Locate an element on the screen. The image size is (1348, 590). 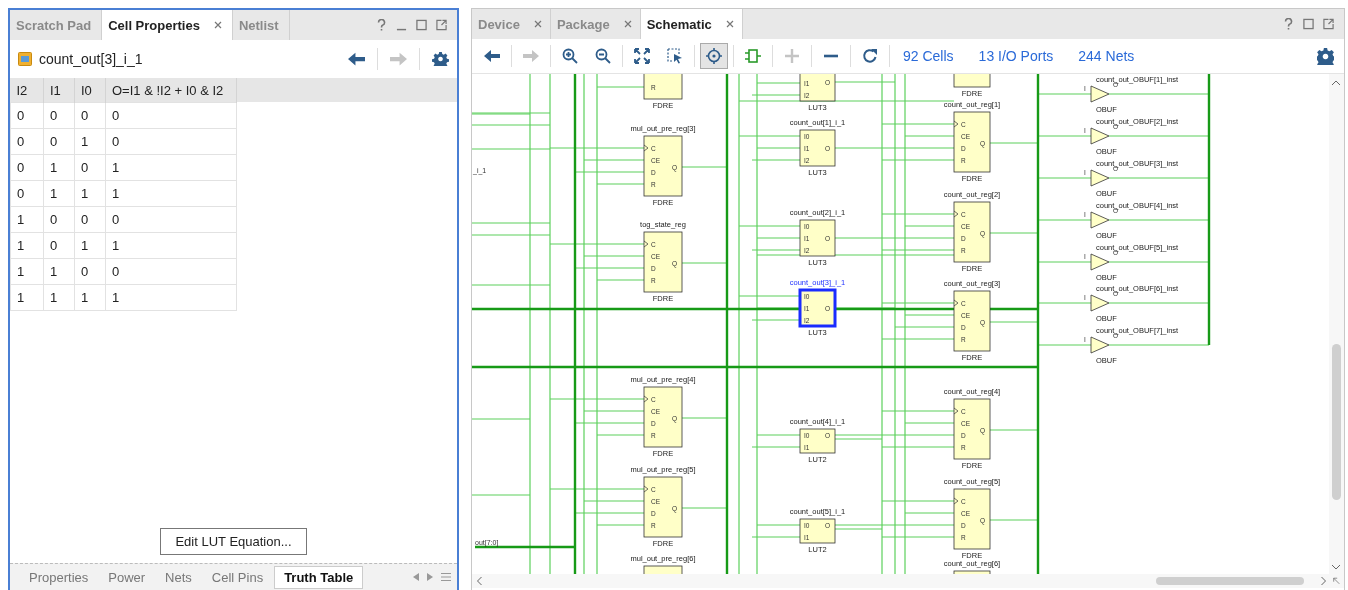
stats-link: 13 I/O Ports is located at coordinates (1016, 56).